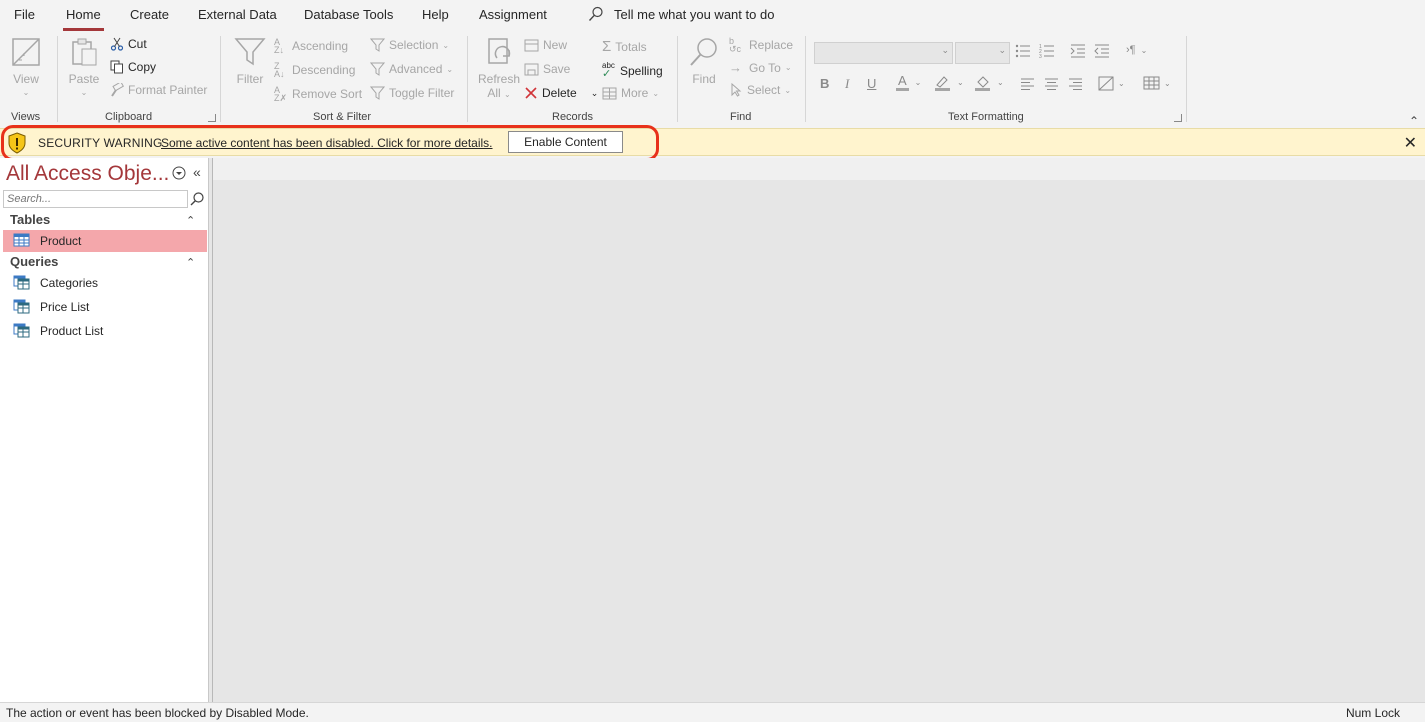 Image resolution: width=1425 pixels, height=722 pixels. Describe the element at coordinates (949, 82) in the screenshot. I see `highlight-color-button: ⌄` at that location.